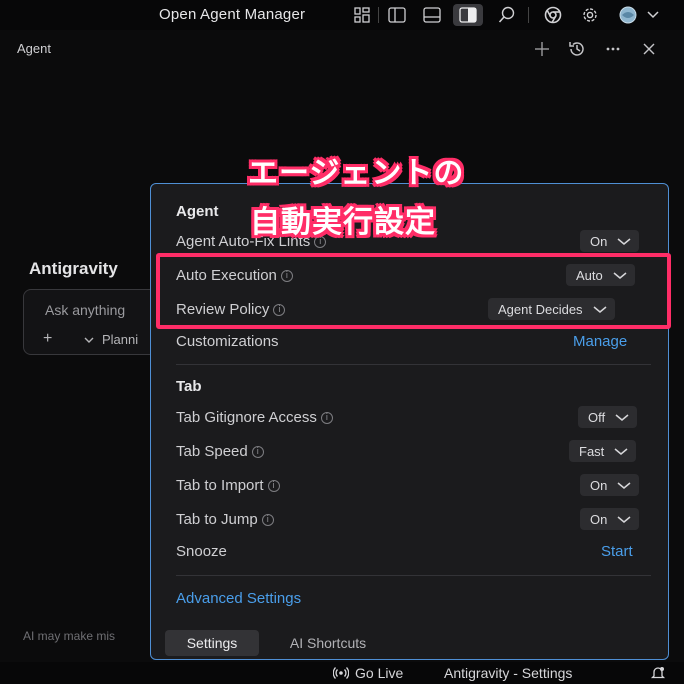  What do you see at coordinates (220, 451) in the screenshot?
I see `tab-speed-label: Tab Speed i` at bounding box center [220, 451].